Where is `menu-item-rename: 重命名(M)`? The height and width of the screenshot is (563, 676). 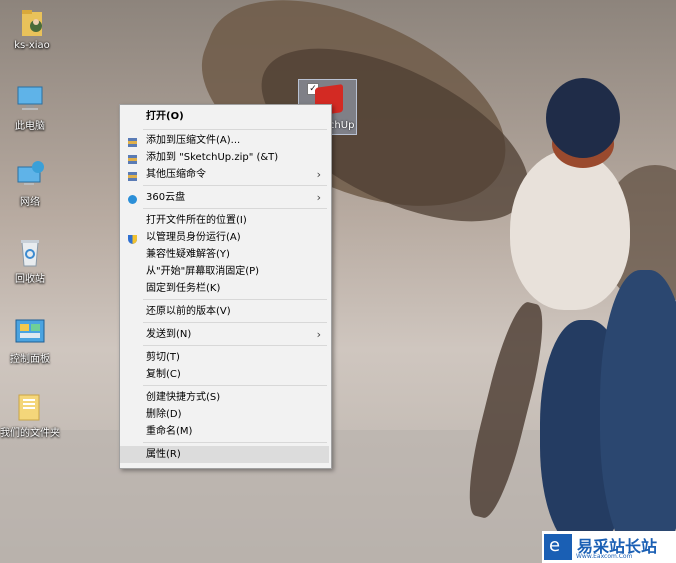
menu-item-rename: 重命名(M) is located at coordinates (224, 431).